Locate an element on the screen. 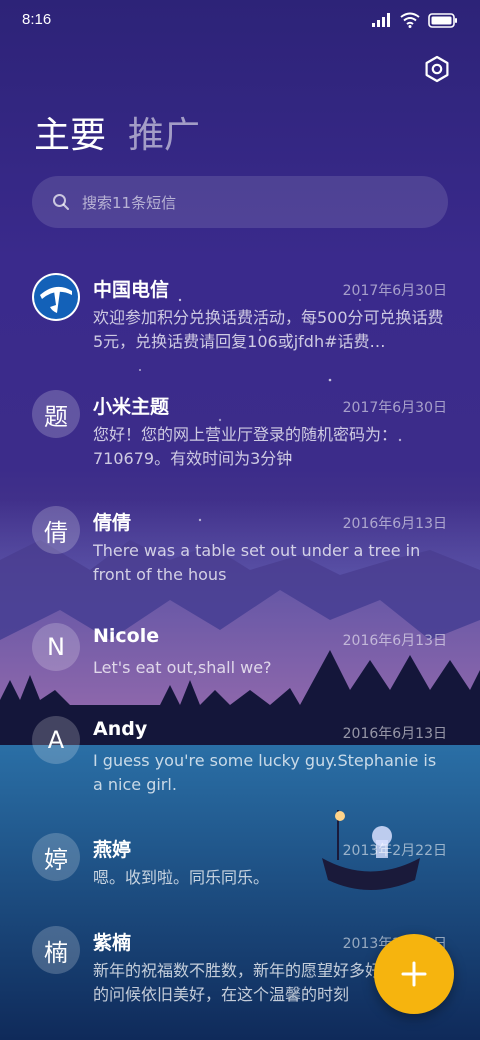 Image resolution: width=480 pixels, height=1040 pixels. plus-icon is located at coordinates (414, 974).